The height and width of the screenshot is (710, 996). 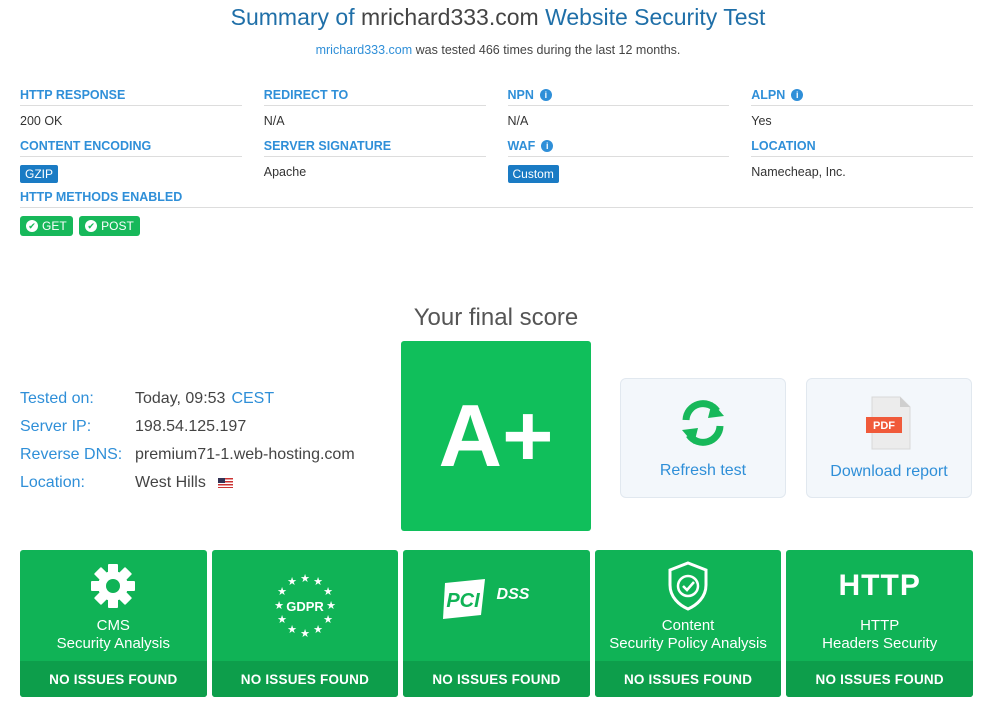 What do you see at coordinates (56, 426) in the screenshot?
I see `detail-label: Server IP:` at bounding box center [56, 426].